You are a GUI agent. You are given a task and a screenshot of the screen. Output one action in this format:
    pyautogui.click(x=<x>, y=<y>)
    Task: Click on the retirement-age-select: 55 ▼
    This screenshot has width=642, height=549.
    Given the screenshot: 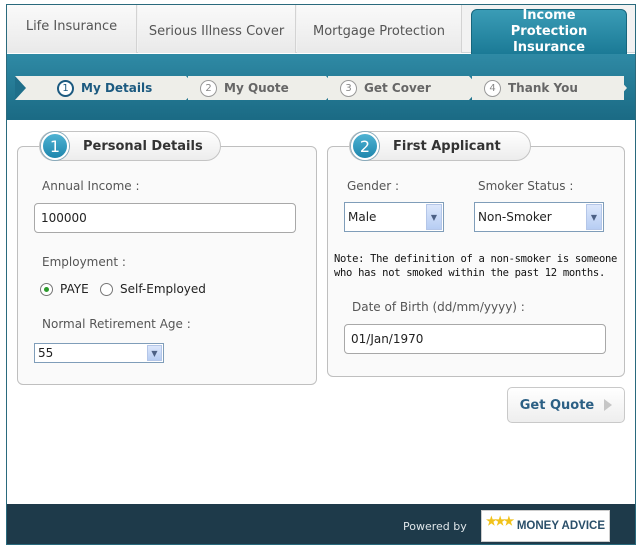 What is the action you would take?
    pyautogui.click(x=99, y=353)
    